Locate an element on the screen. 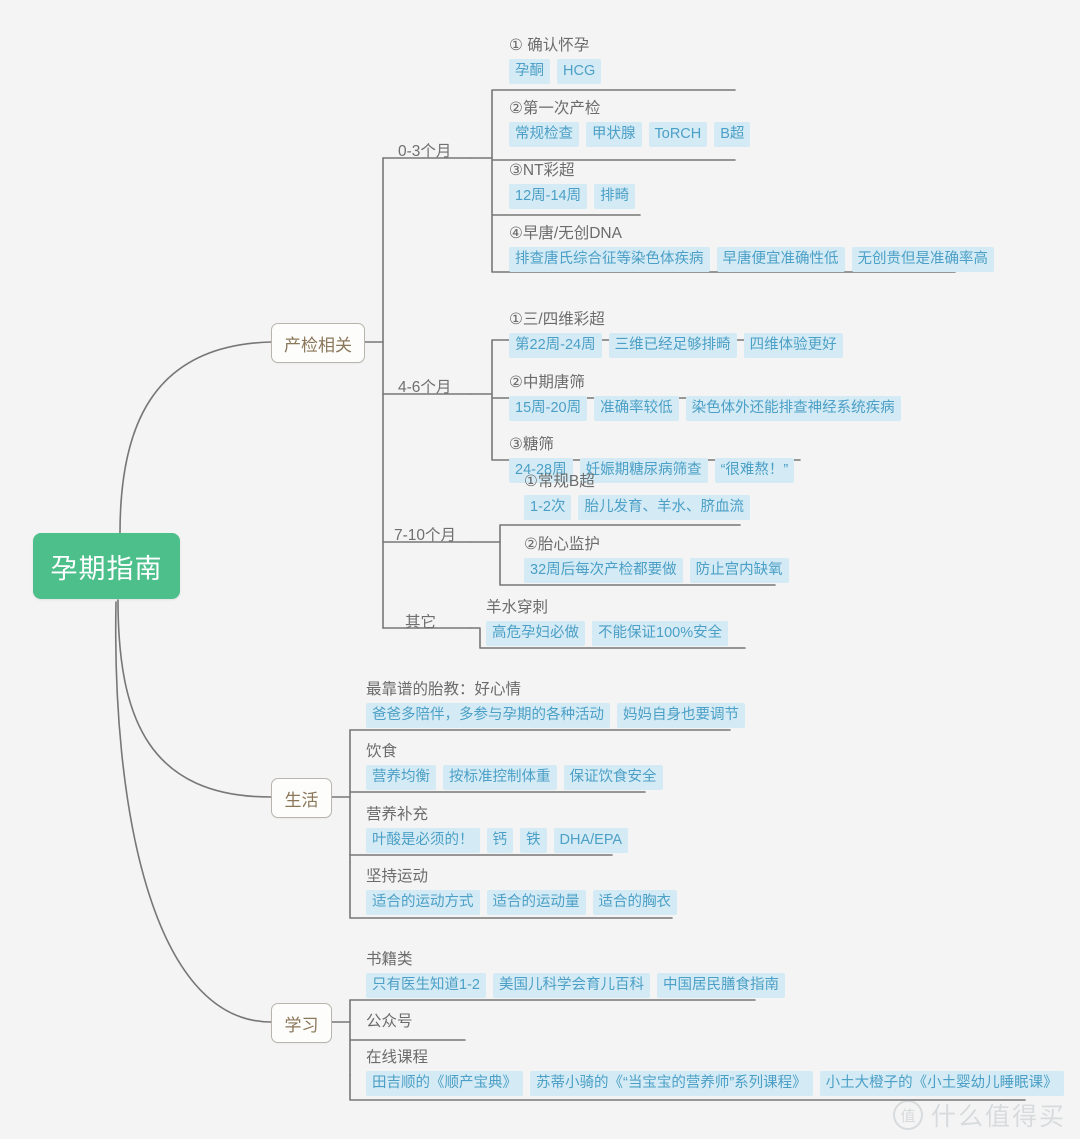 This screenshot has height=1139, width=1080. root-node: 孕期指南 is located at coordinates (106, 566).